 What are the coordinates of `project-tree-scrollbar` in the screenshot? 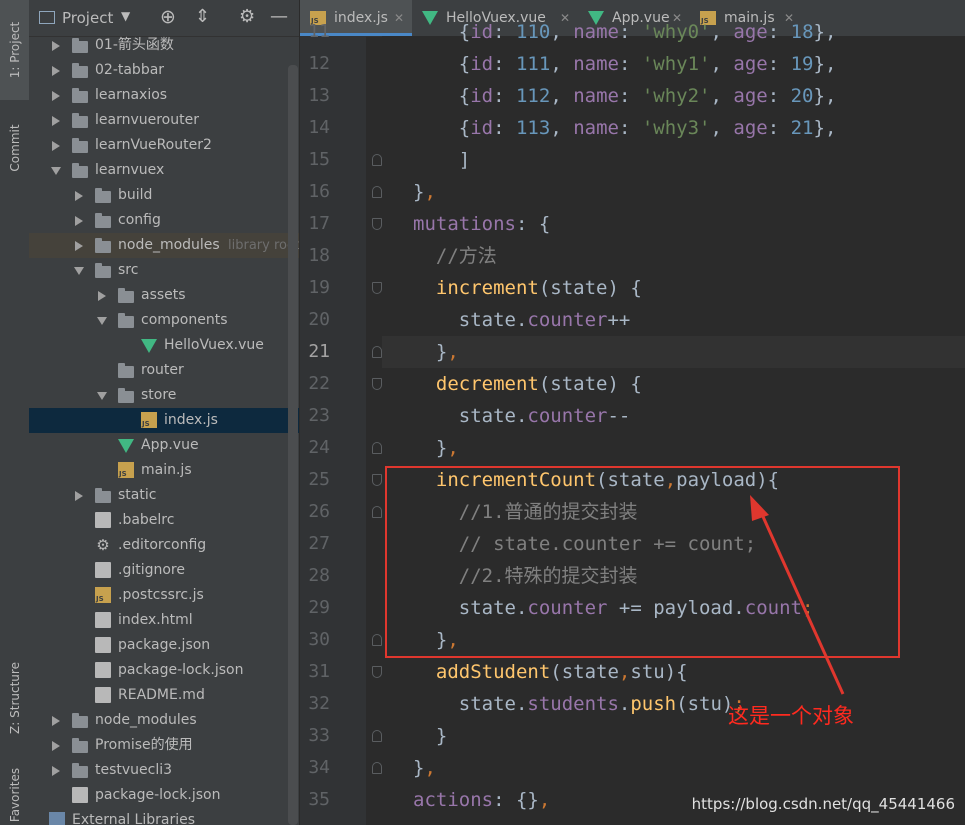 It's located at (293, 445).